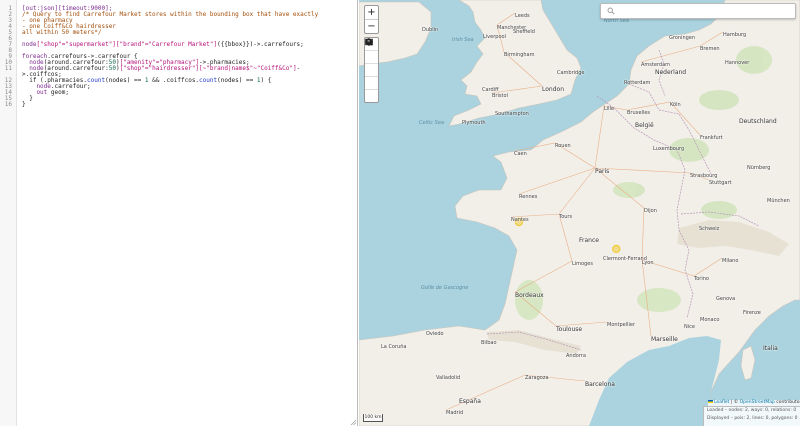  I want to click on locate-me-button, so click(371, 50).